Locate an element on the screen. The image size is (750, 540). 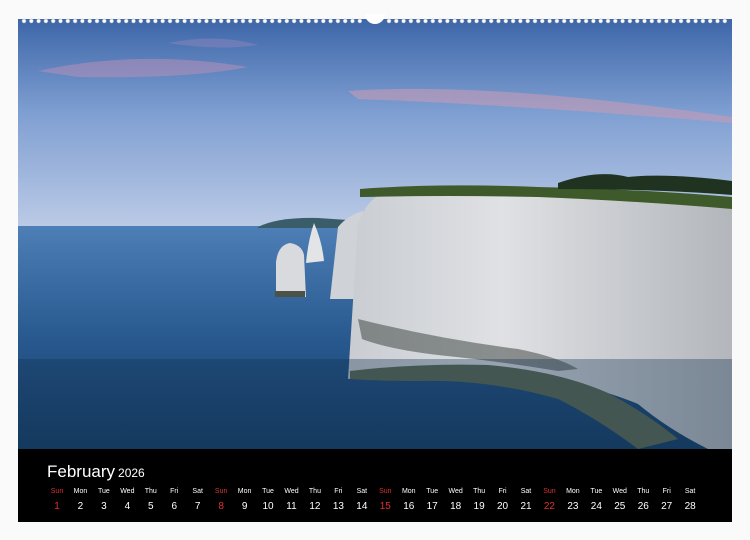
date-label: 23 is located at coordinates (573, 506).